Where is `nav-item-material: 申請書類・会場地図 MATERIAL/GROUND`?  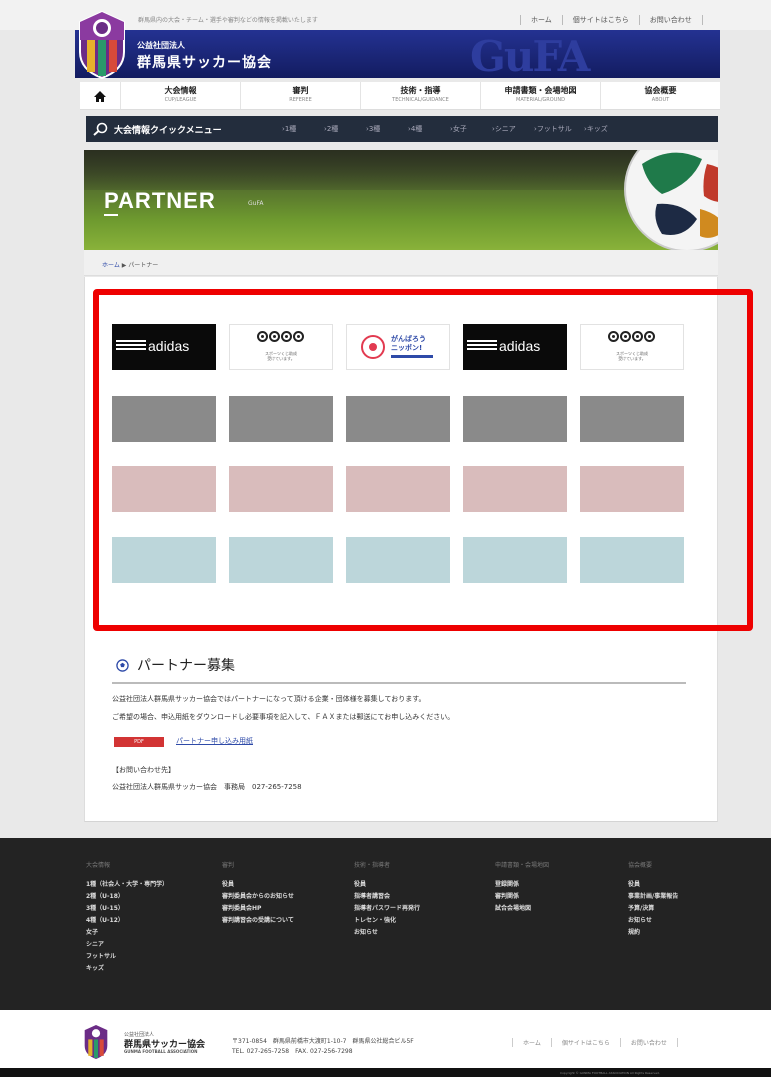 nav-item-material: 申請書類・会場地図 MATERIAL/GROUND is located at coordinates (540, 95).